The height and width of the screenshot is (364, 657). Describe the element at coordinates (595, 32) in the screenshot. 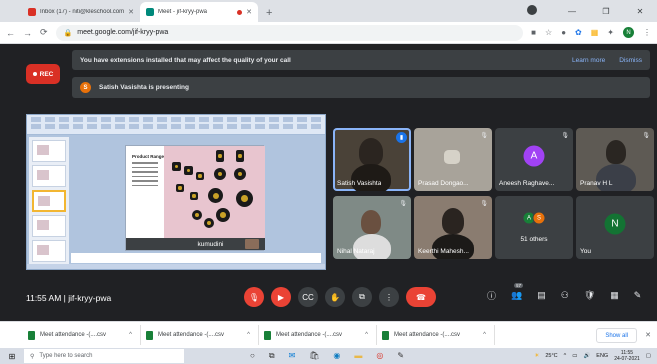

I see `extension-icon: ▦` at that location.